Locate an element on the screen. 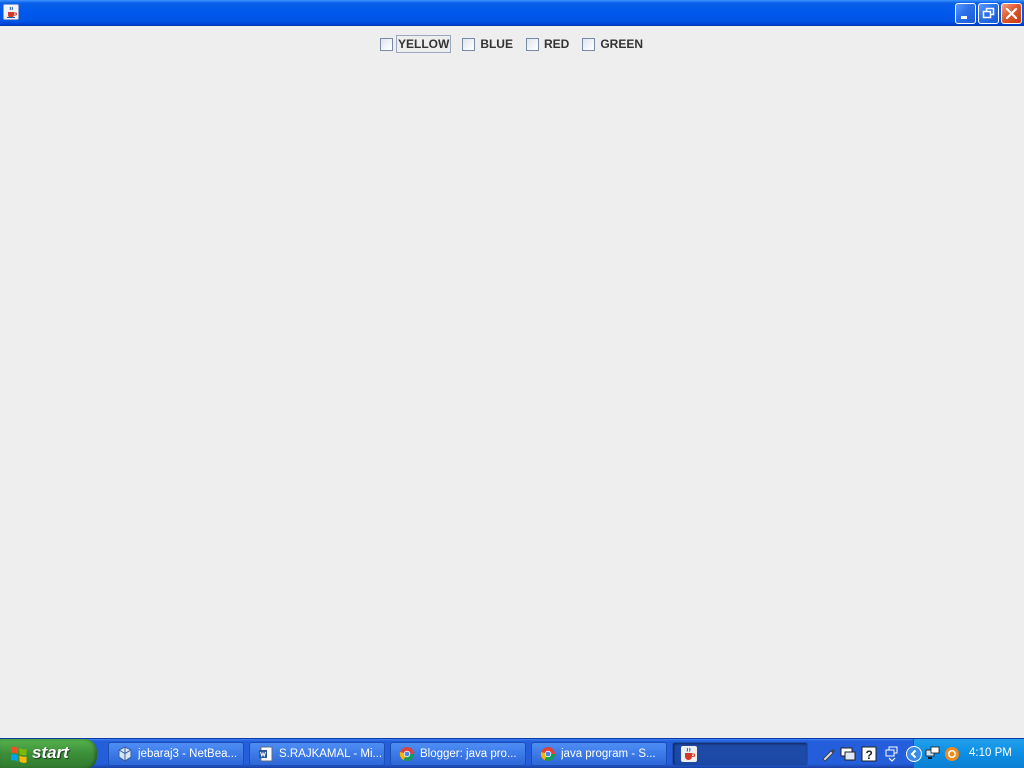 The image size is (1024, 768). close-icon is located at coordinates (1011, 13).